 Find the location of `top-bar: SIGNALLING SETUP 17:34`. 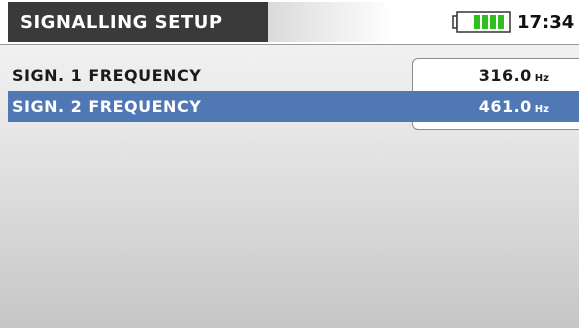

top-bar: SIGNALLING SETUP 17:34 is located at coordinates (289, 22).